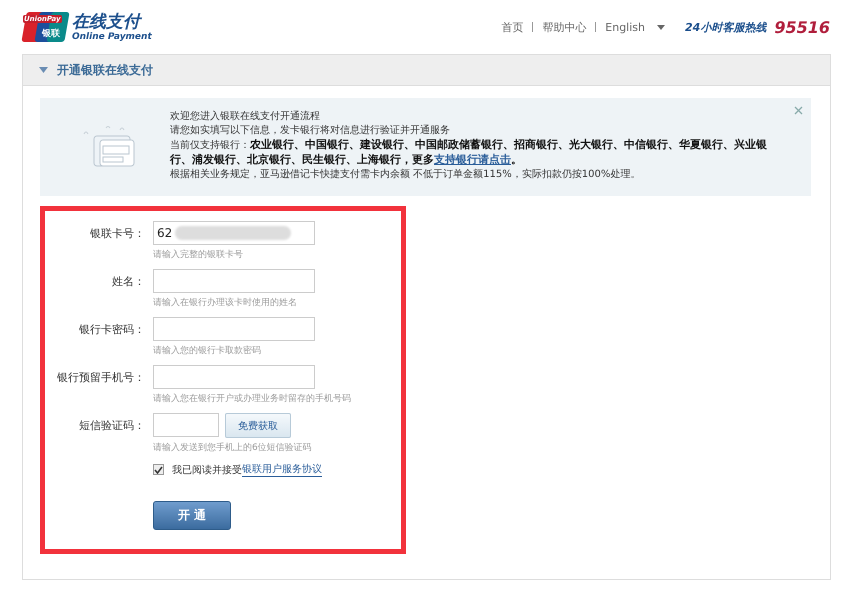 Image resolution: width=860 pixels, height=597 pixels. I want to click on notice-text: 当前仅支持银行：农业银行、中国银行、建设银行、中国邮政储蓄银行、招商银行、光大银行、中信银行、华夏银行、兴业银行、浦发银行、北京银行、民生银行、上海银行，更多支持银行请点击。, so click(469, 153).